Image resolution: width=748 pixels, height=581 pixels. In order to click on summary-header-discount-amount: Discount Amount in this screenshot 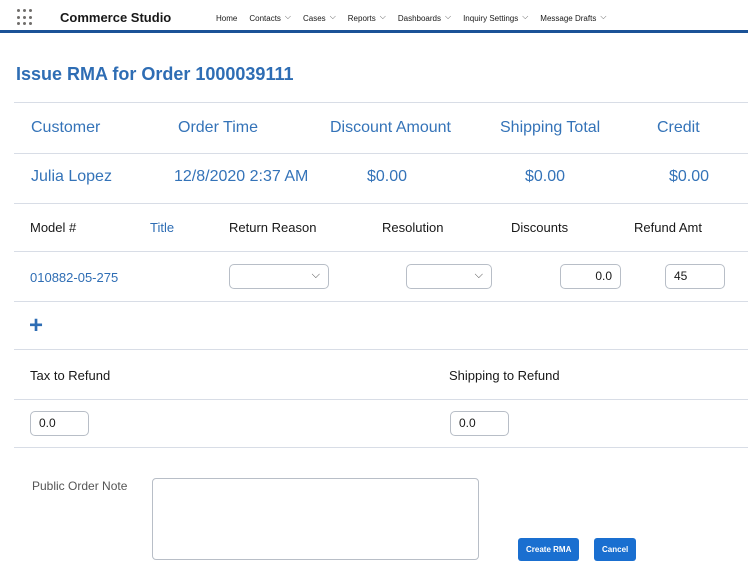, I will do `click(390, 127)`.